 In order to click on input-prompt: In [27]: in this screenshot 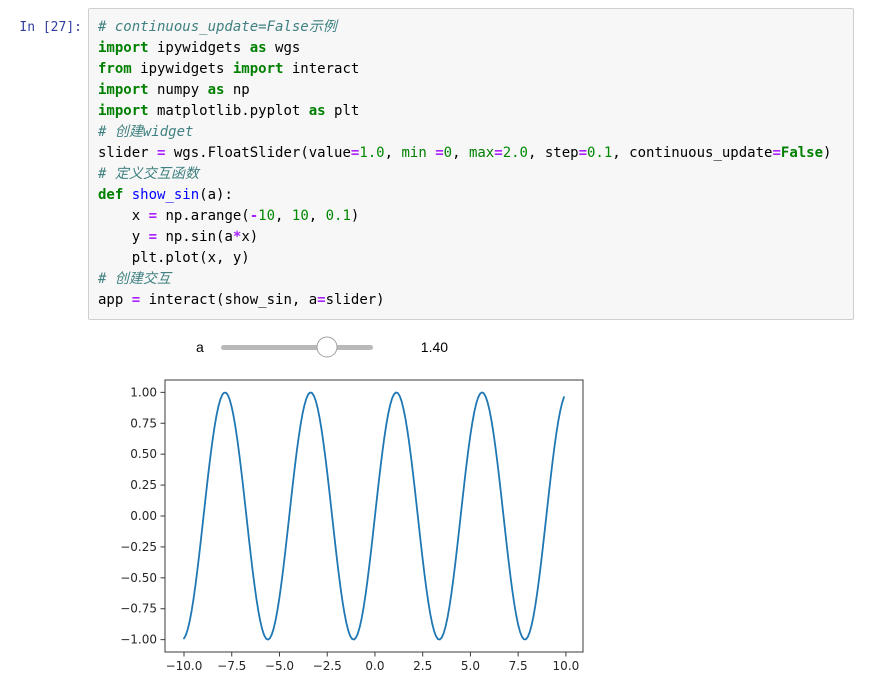, I will do `click(50, 27)`.